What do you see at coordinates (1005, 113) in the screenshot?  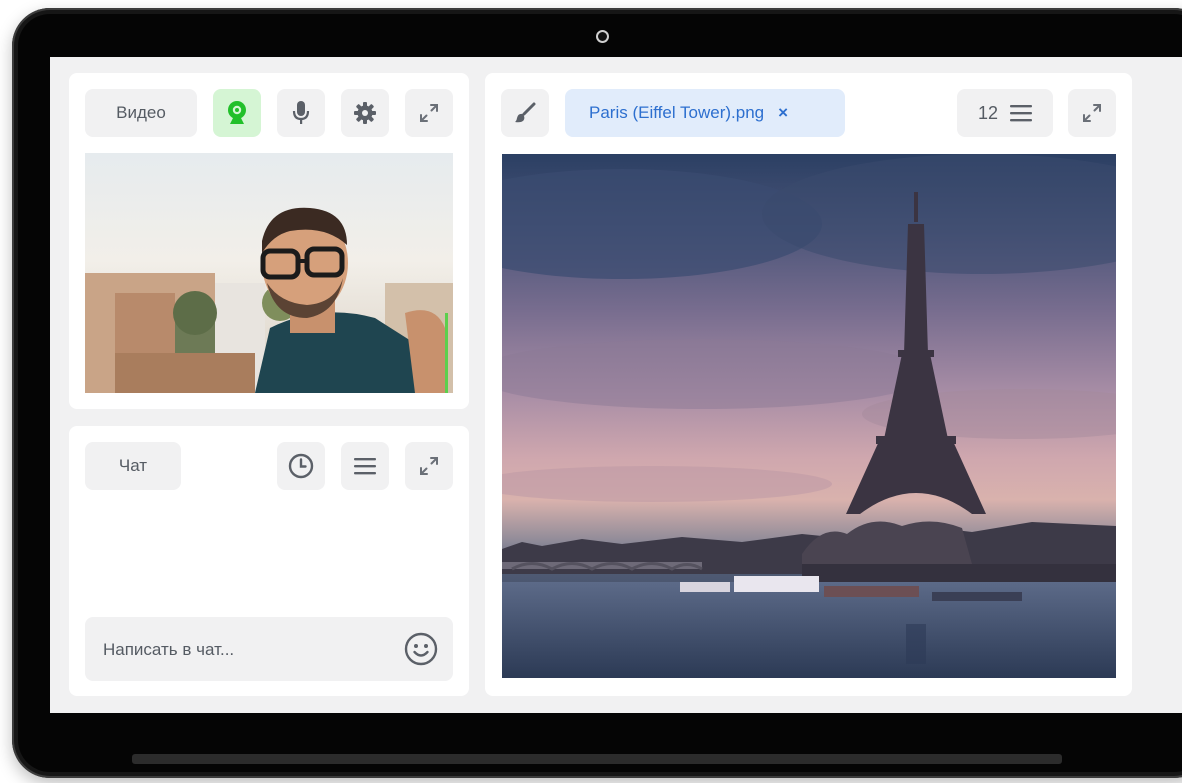 I see `pages-button: 12` at bounding box center [1005, 113].